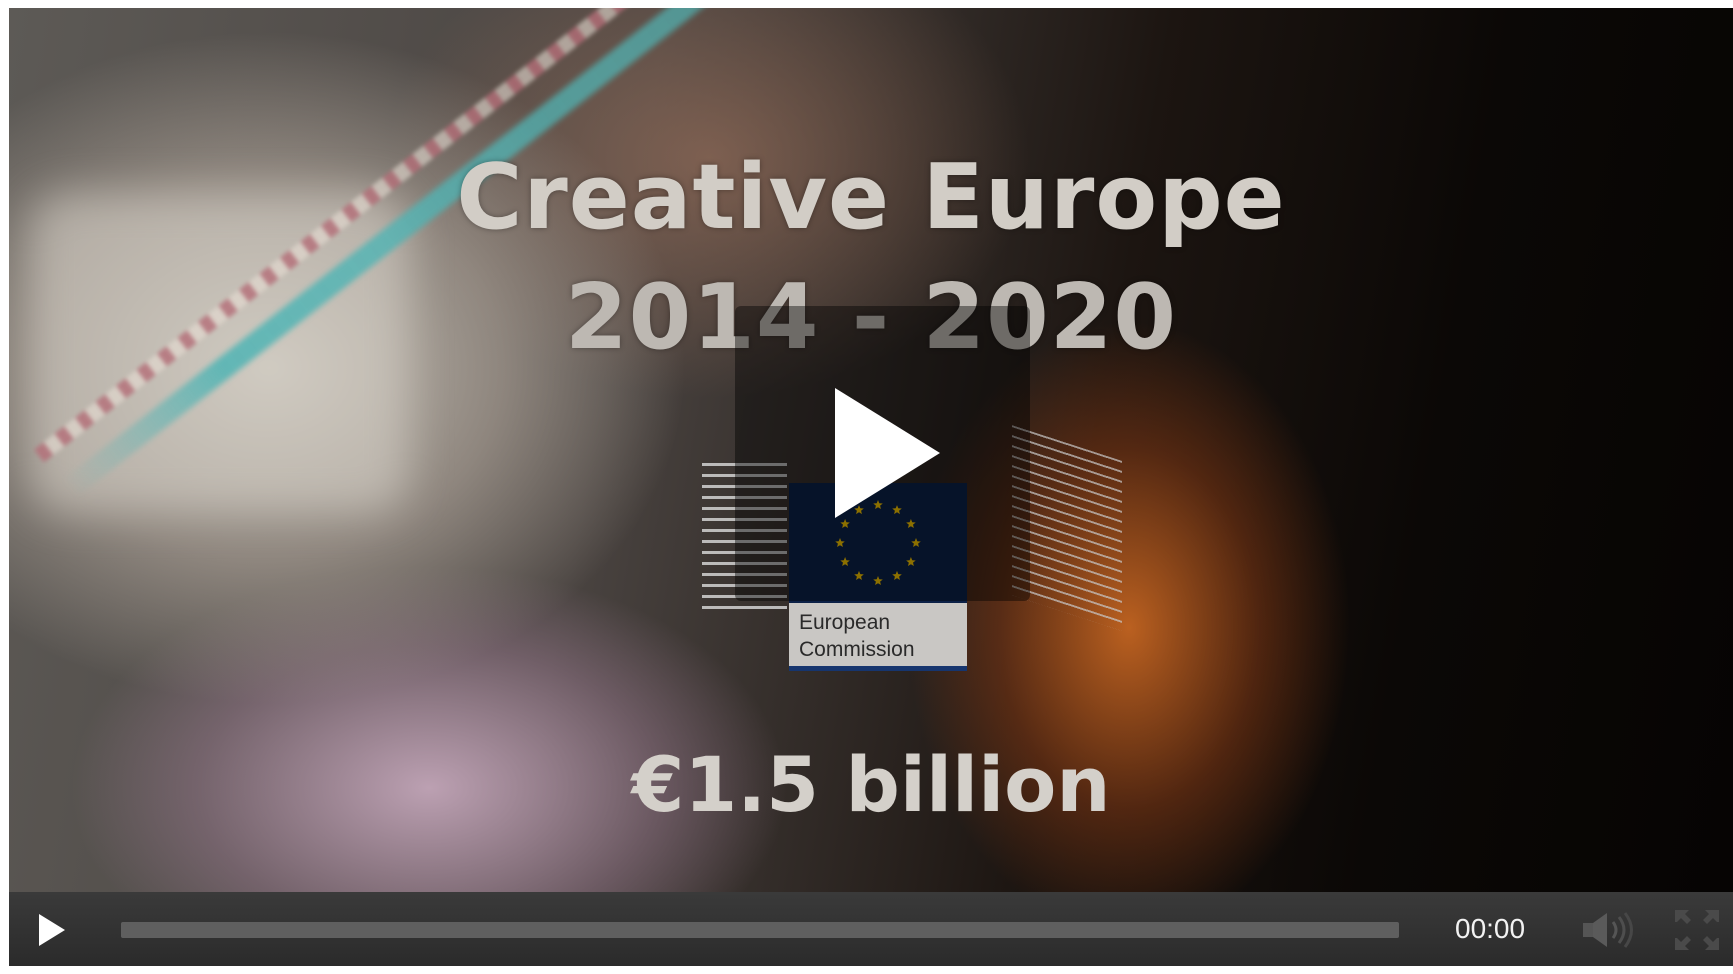 This screenshot has height=974, width=1733. I want to click on play-button, so click(51, 930).